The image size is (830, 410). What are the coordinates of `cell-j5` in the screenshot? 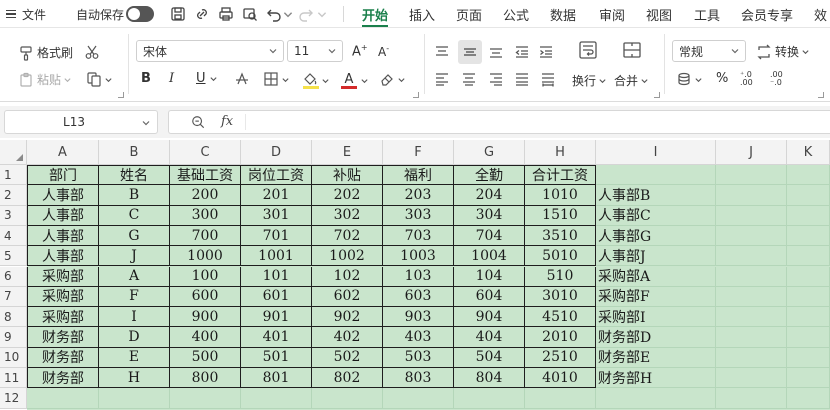 It's located at (751, 256).